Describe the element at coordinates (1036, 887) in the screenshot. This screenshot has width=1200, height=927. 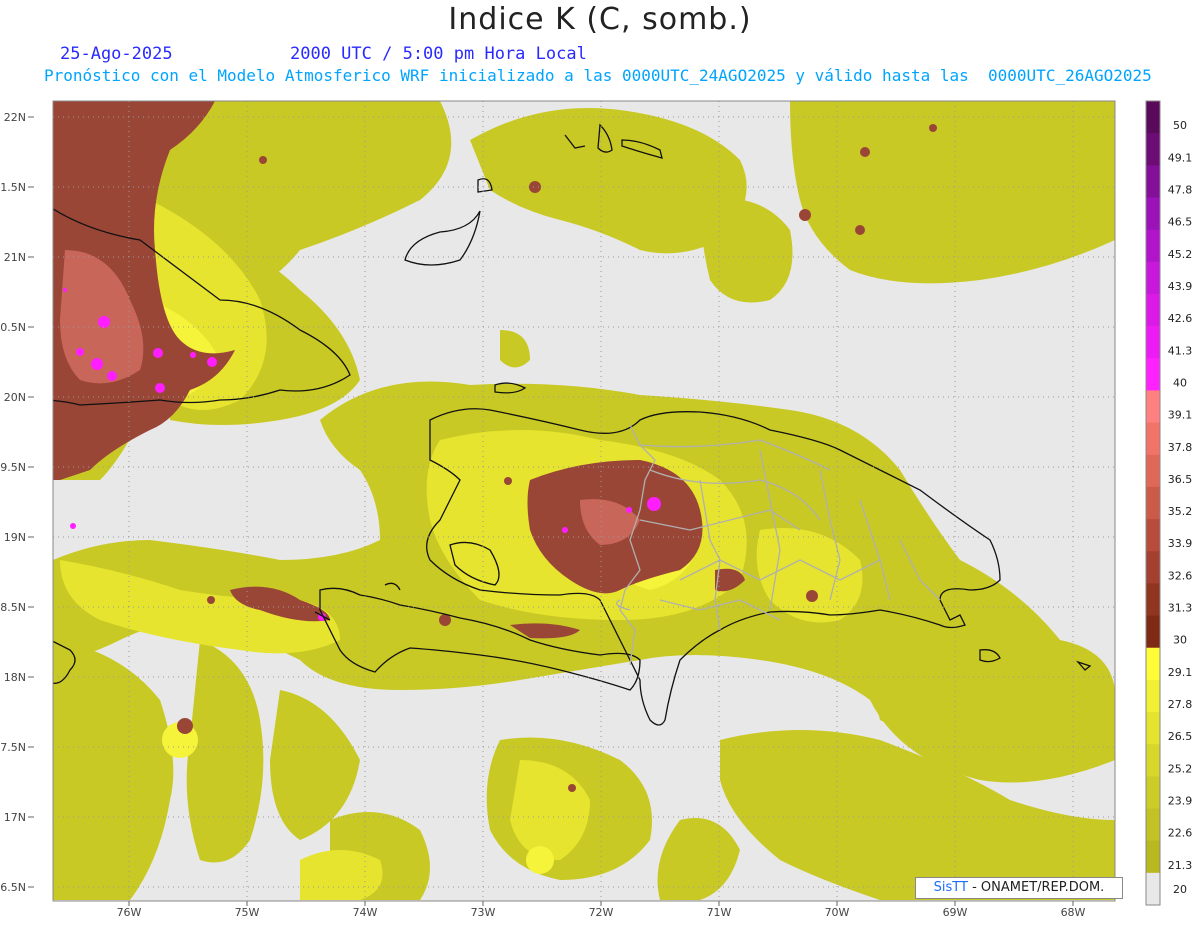
I see `credit-text: - ONAMET/REP.DOM.` at that location.